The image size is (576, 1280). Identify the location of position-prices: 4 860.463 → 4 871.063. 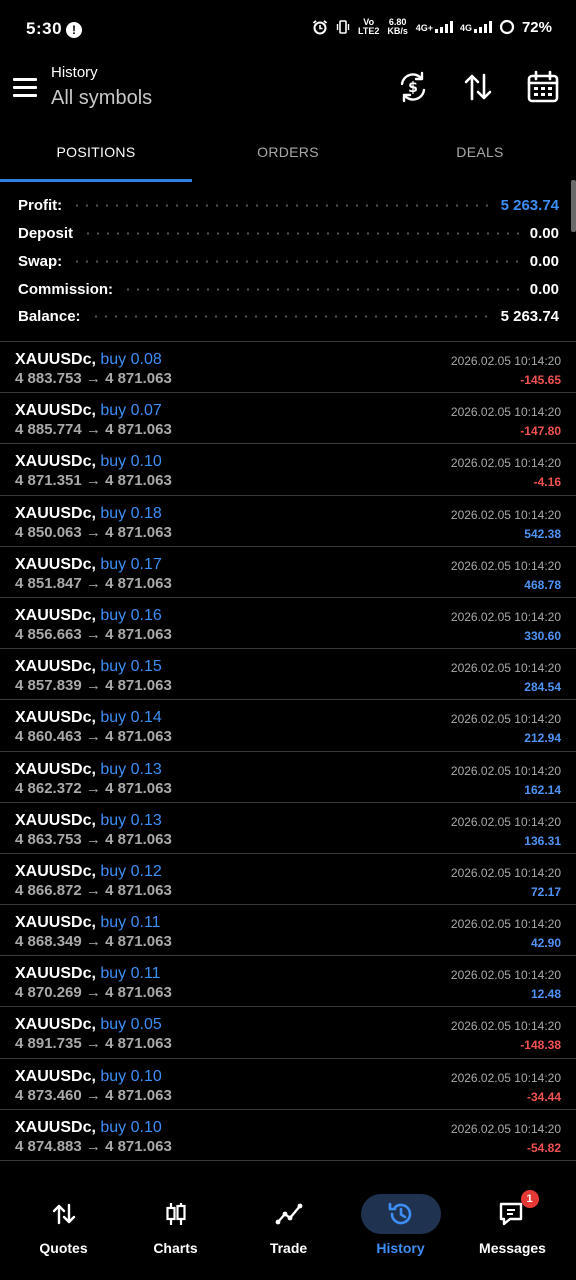
(93, 737).